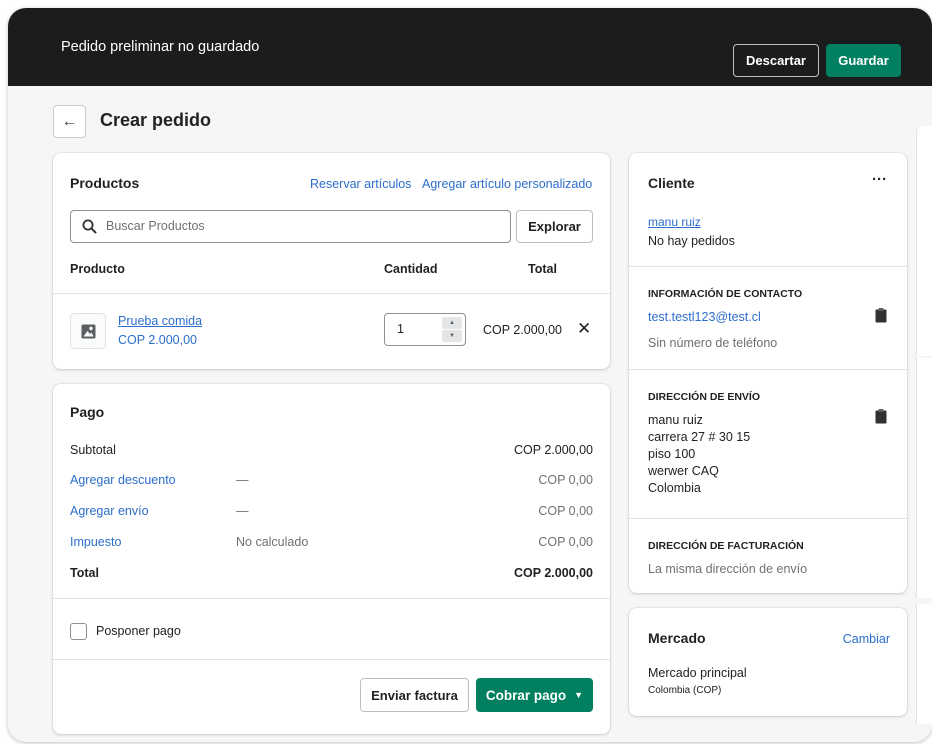  Describe the element at coordinates (272, 542) in the screenshot. I see `tax-status: No calculado` at that location.